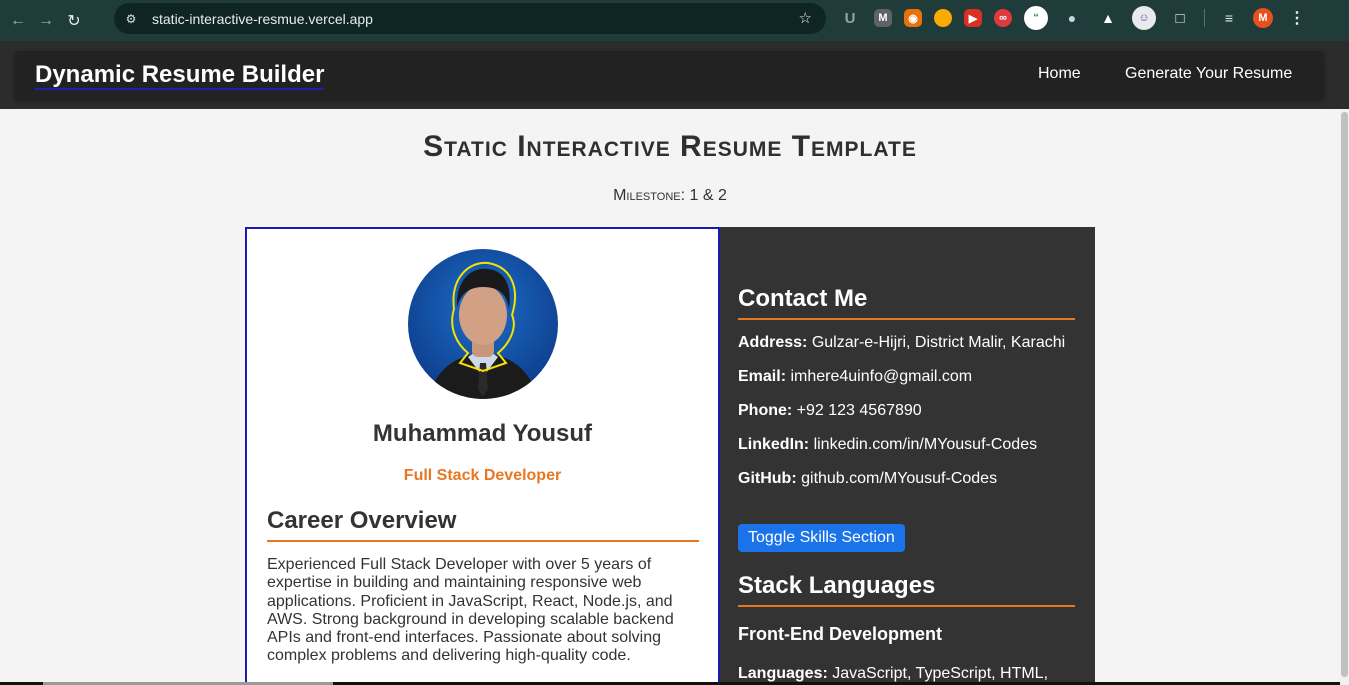  Describe the element at coordinates (180, 76) in the screenshot. I see `brand-title: Dynamic Resume Builder` at that location.